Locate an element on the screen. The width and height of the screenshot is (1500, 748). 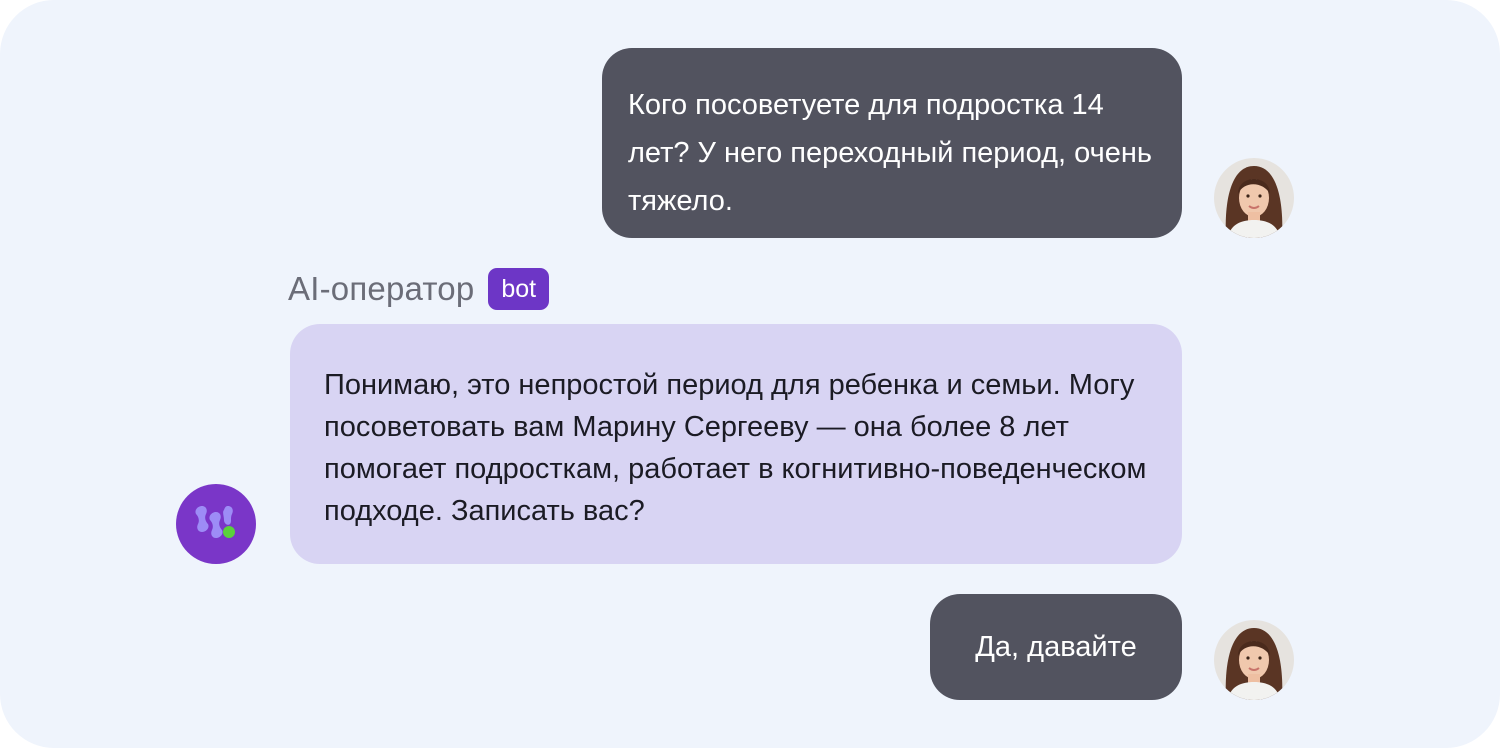
user-message: Да, давайте is located at coordinates (1056, 647).